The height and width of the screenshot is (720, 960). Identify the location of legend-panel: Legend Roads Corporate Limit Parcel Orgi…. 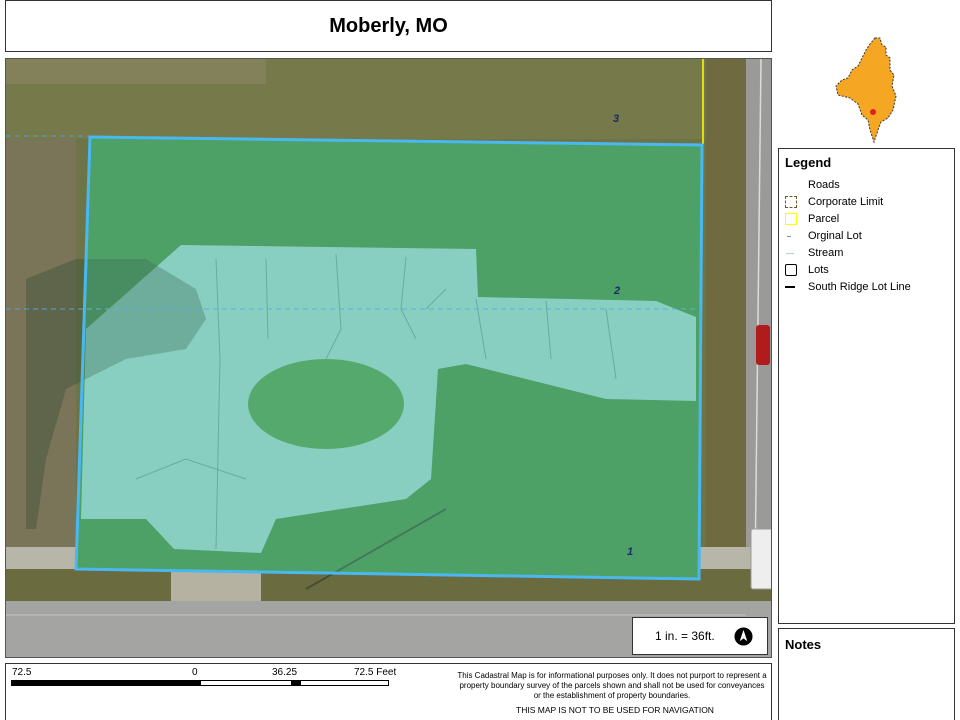
(866, 386).